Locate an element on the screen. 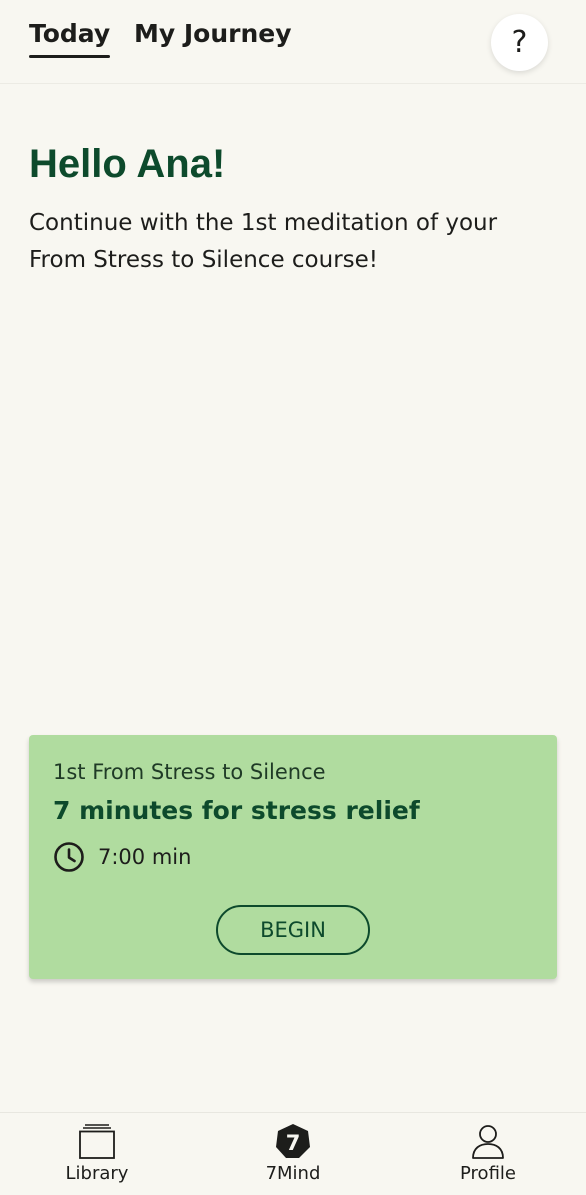 The width and height of the screenshot is (586, 1195). nav-item-profile: Profile is located at coordinates (488, 1154).